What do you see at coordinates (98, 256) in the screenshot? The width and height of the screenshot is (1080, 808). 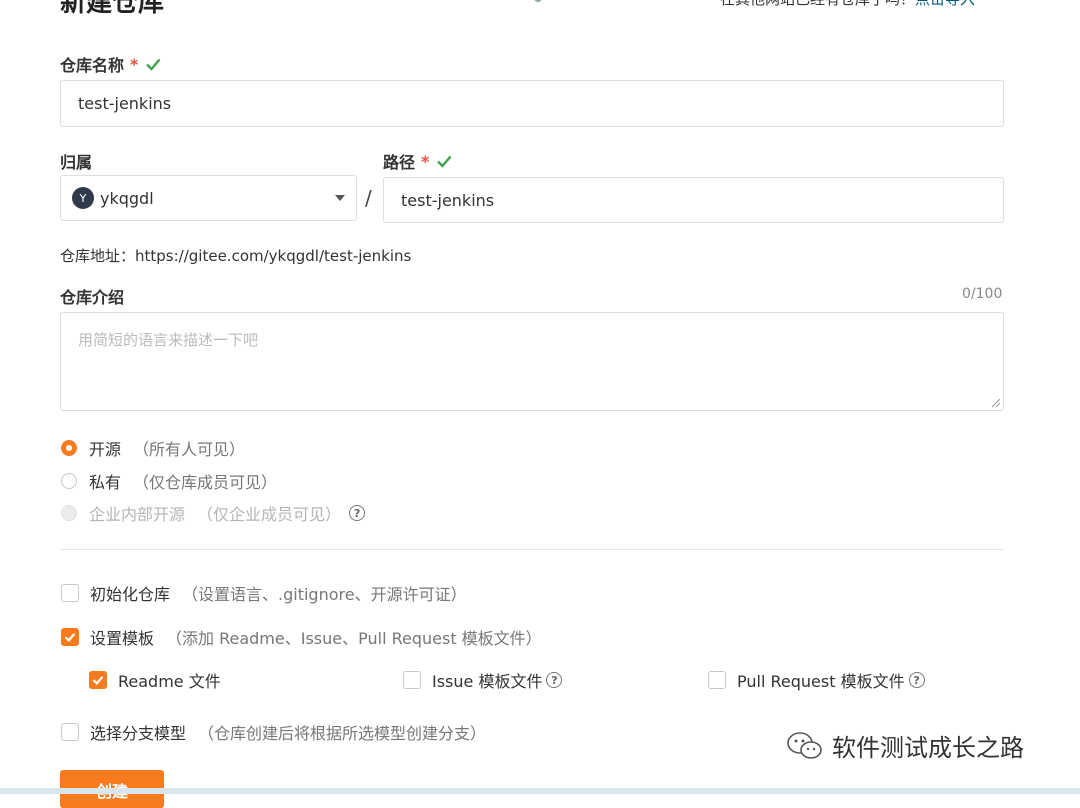 I see `repo-address-label: 仓库地址：` at bounding box center [98, 256].